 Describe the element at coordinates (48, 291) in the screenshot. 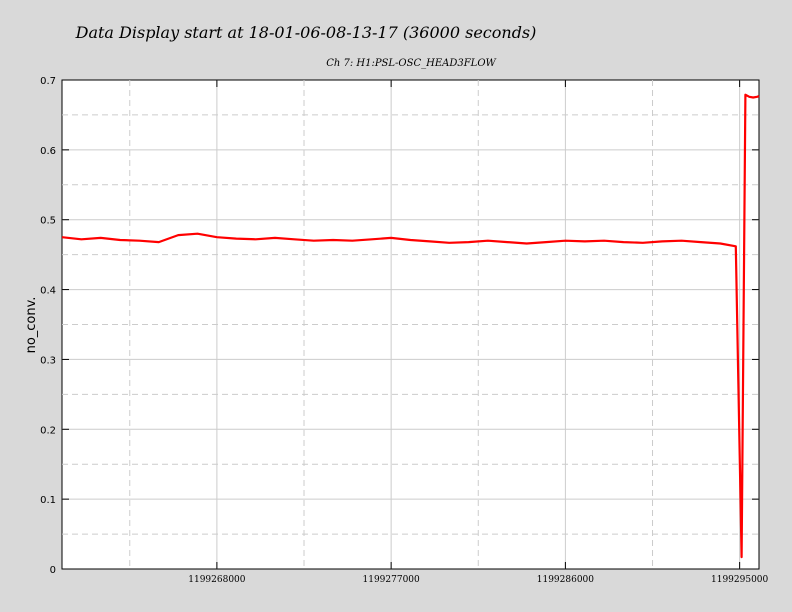

I see `y-tick-label: 0.4` at that location.